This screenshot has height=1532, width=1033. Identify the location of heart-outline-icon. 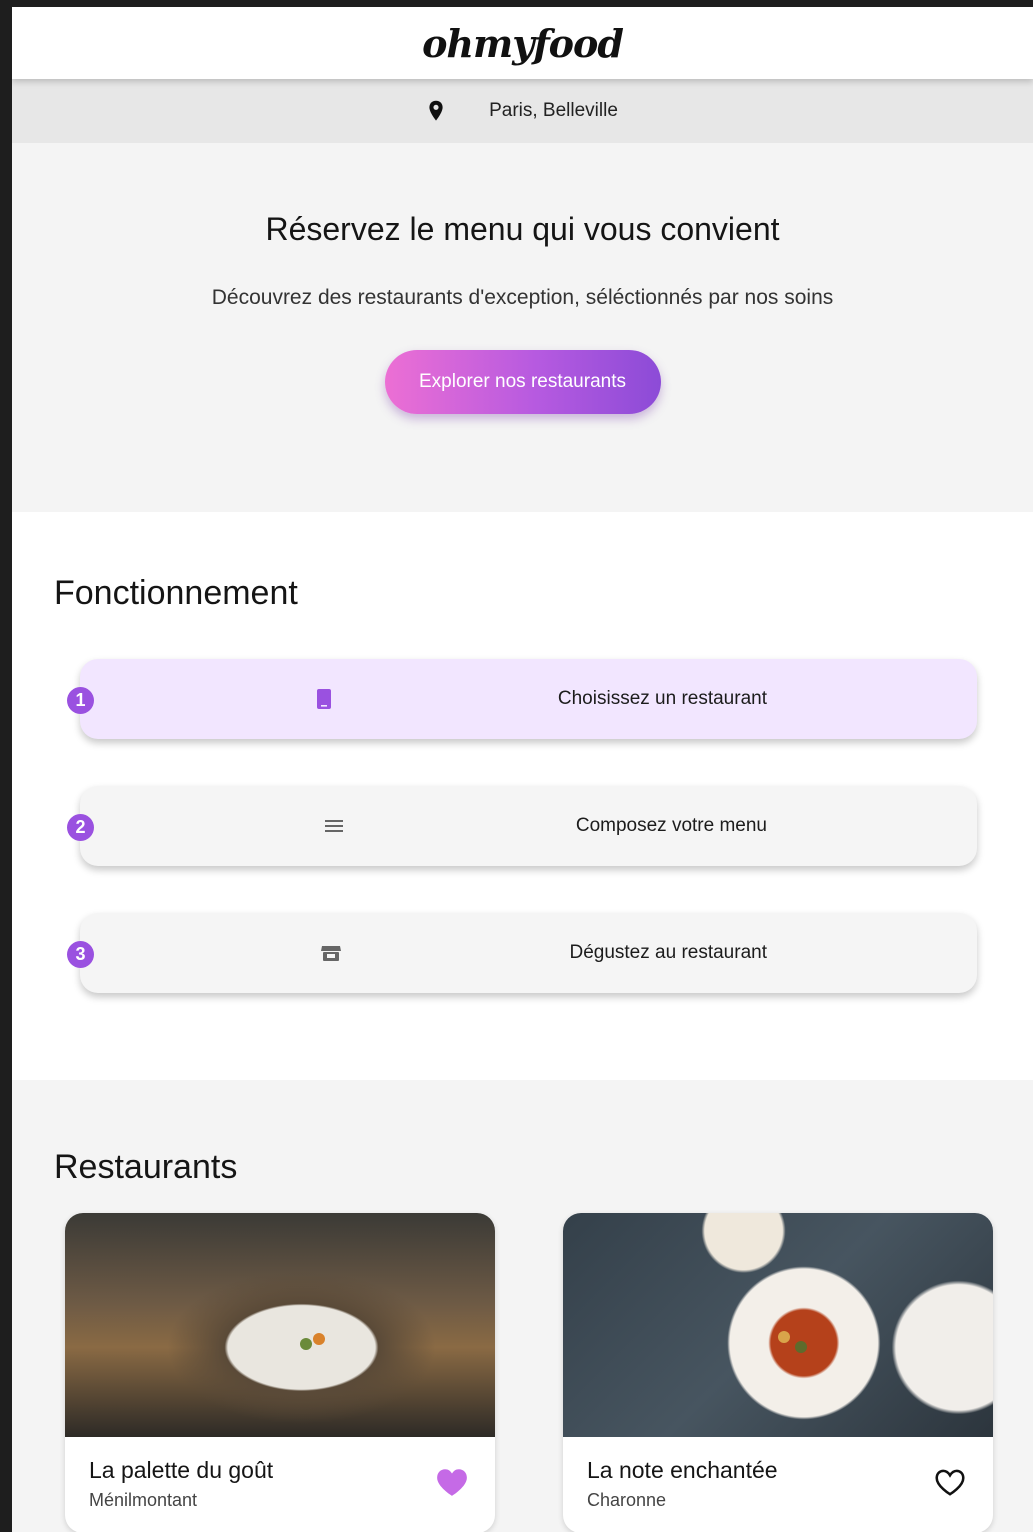
(950, 1482).